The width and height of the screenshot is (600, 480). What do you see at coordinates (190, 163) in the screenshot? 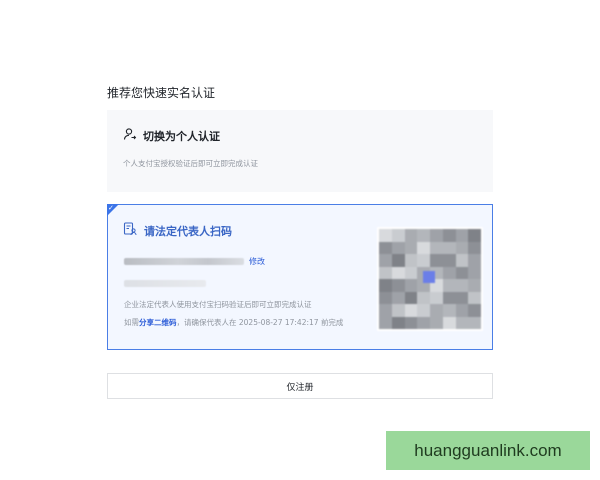
I see `personal-auth-description: 个人支付宝授权验证后即可立即完成认证` at bounding box center [190, 163].